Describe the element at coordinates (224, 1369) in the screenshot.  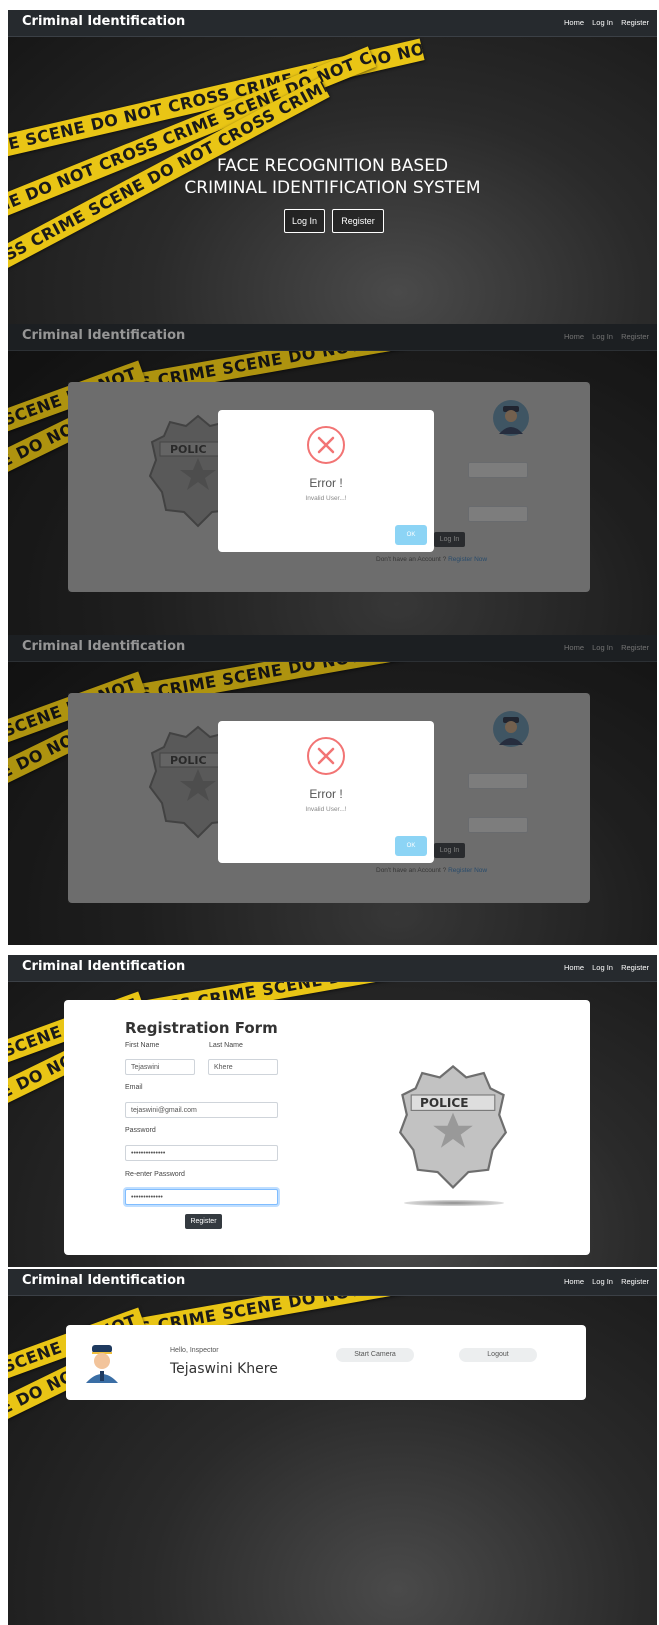
I see `inspector-name: Tejaswini Khere` at that location.